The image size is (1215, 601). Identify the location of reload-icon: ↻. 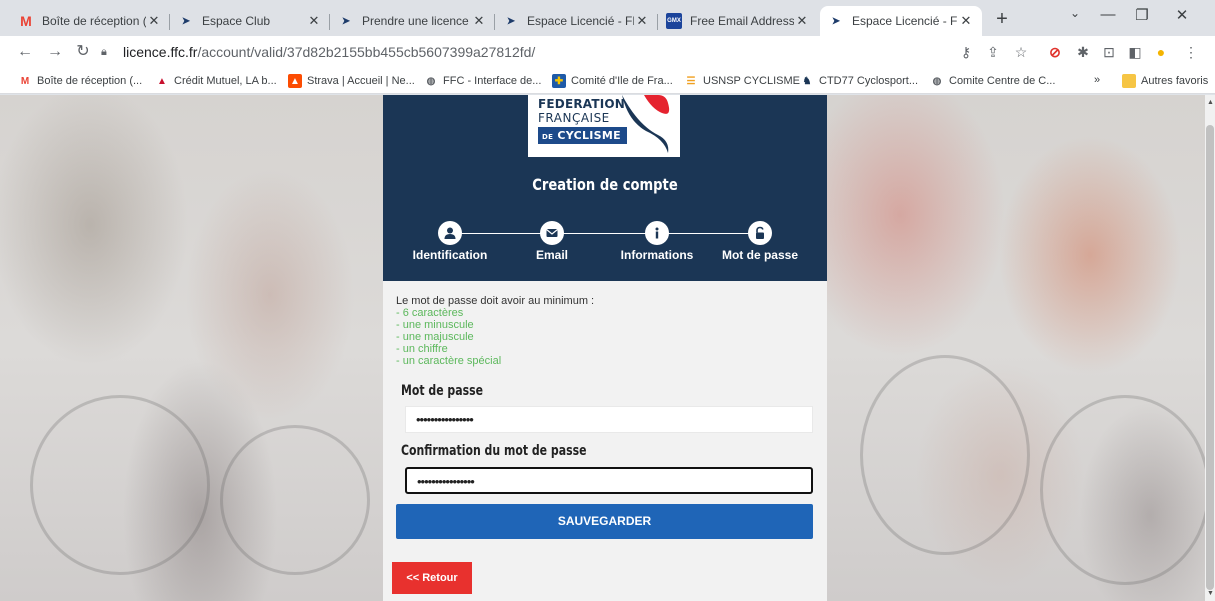
(83, 52).